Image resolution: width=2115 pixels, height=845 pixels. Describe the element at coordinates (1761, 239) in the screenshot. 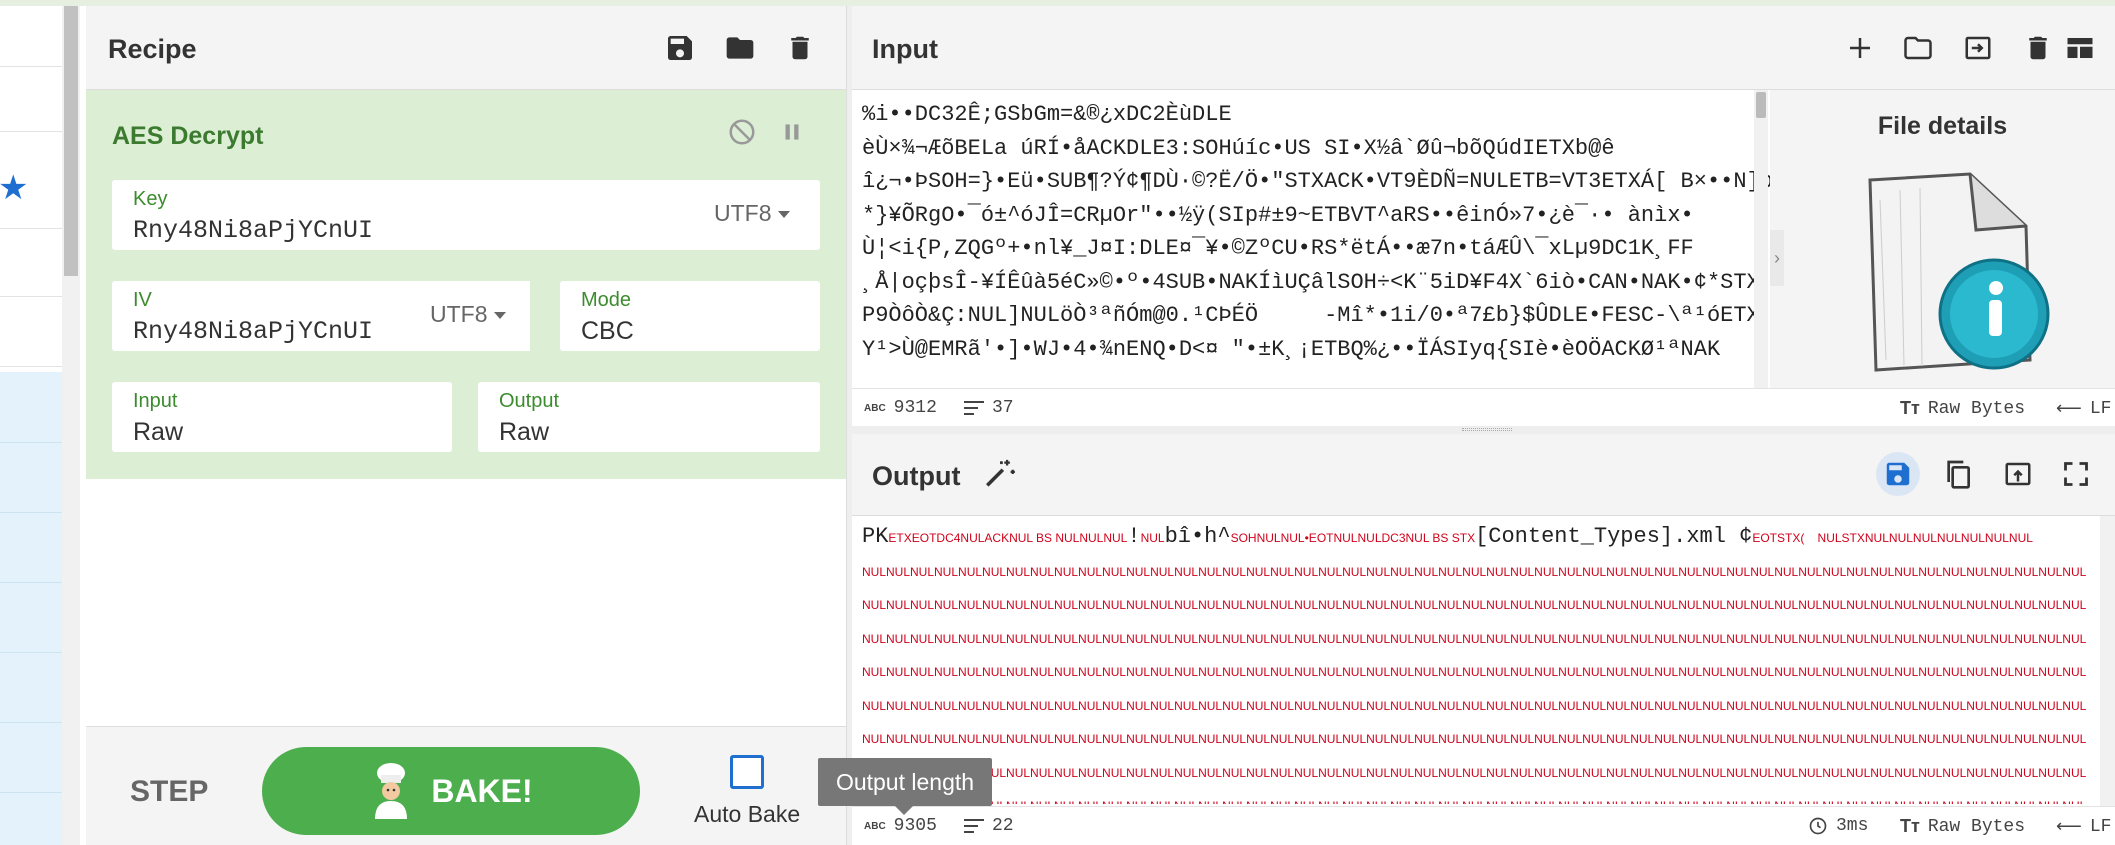

I see `input-scrollbar` at that location.